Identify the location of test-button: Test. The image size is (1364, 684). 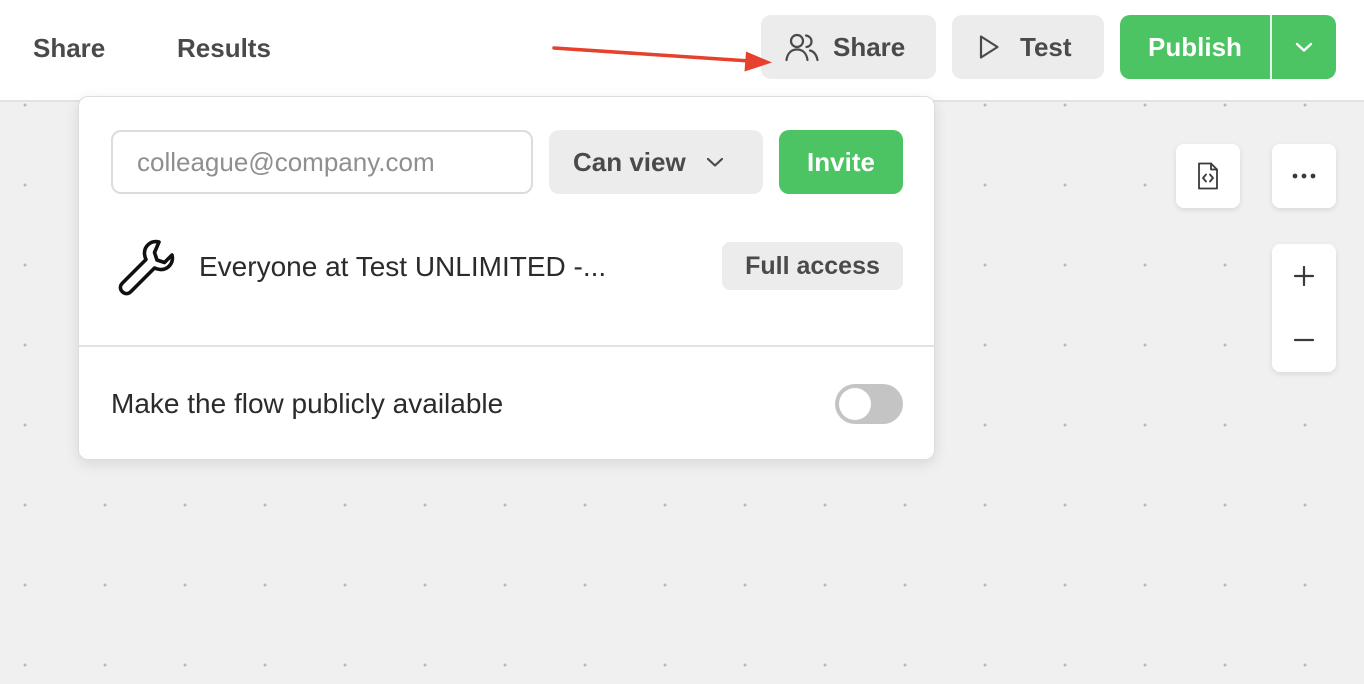
(1028, 47).